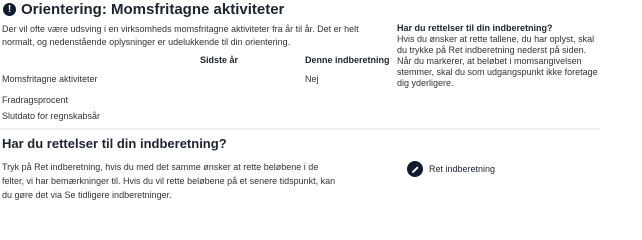 This screenshot has width=642, height=240. I want to click on section-title: Har du rettelser til din indberetning?, so click(114, 143).